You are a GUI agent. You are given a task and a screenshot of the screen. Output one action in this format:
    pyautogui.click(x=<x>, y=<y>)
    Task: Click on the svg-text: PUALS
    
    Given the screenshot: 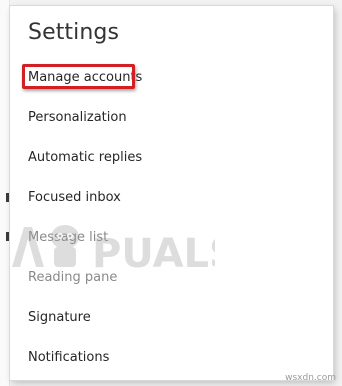 What is the action you would take?
    pyautogui.click(x=153, y=253)
    